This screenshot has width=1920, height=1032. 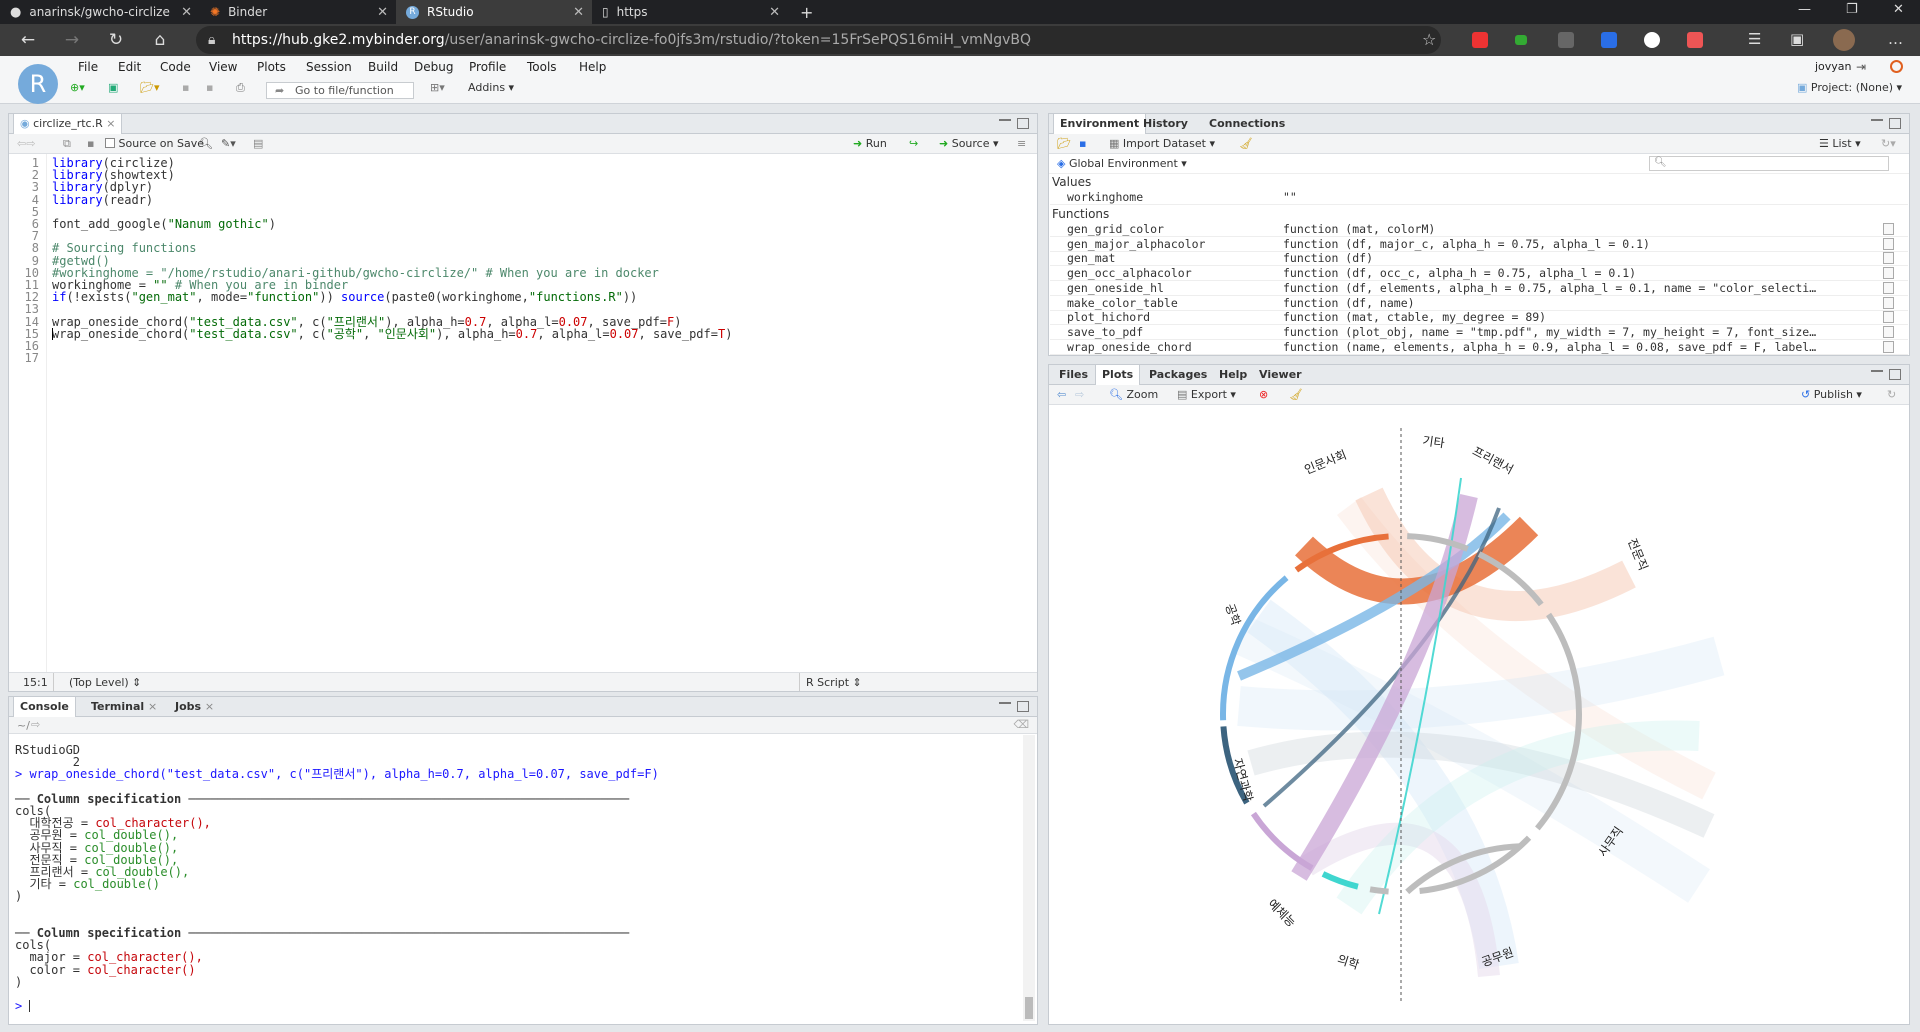 I want to click on next-plot-icon: ⇨, so click(x=1079, y=394).